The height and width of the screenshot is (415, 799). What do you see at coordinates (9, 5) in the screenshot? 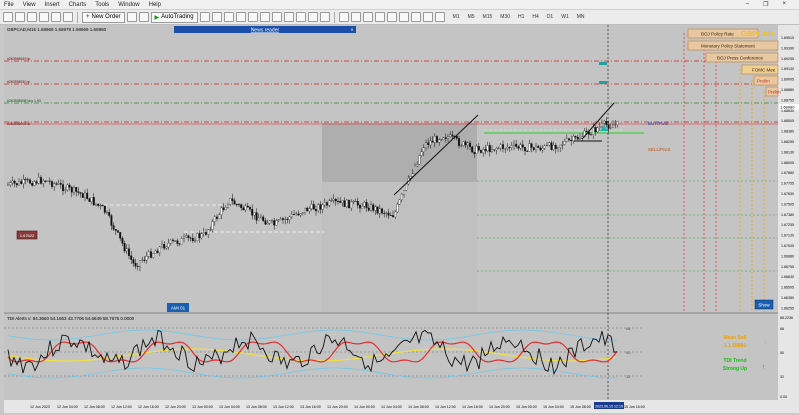
I see `menu-file: File` at bounding box center [9, 5].